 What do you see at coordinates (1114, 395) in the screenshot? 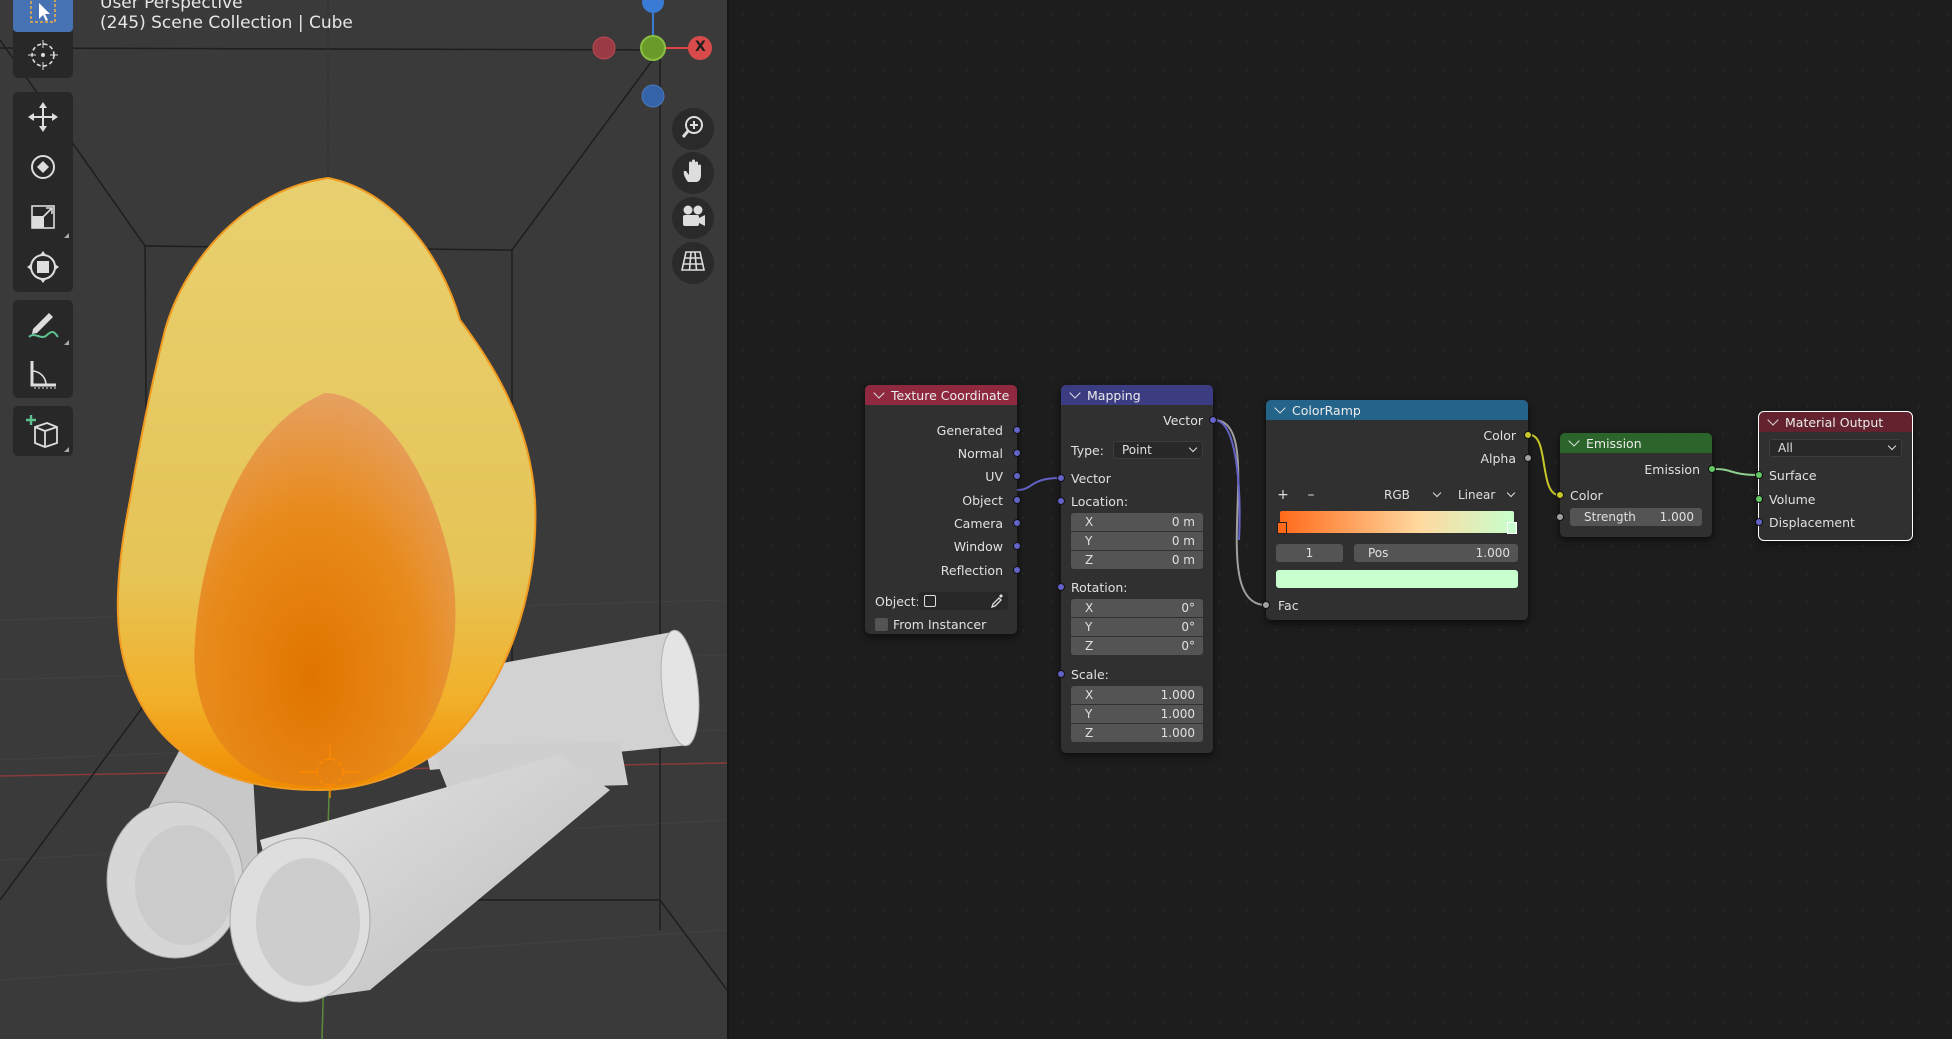
I see `node-title: Mapping` at bounding box center [1114, 395].